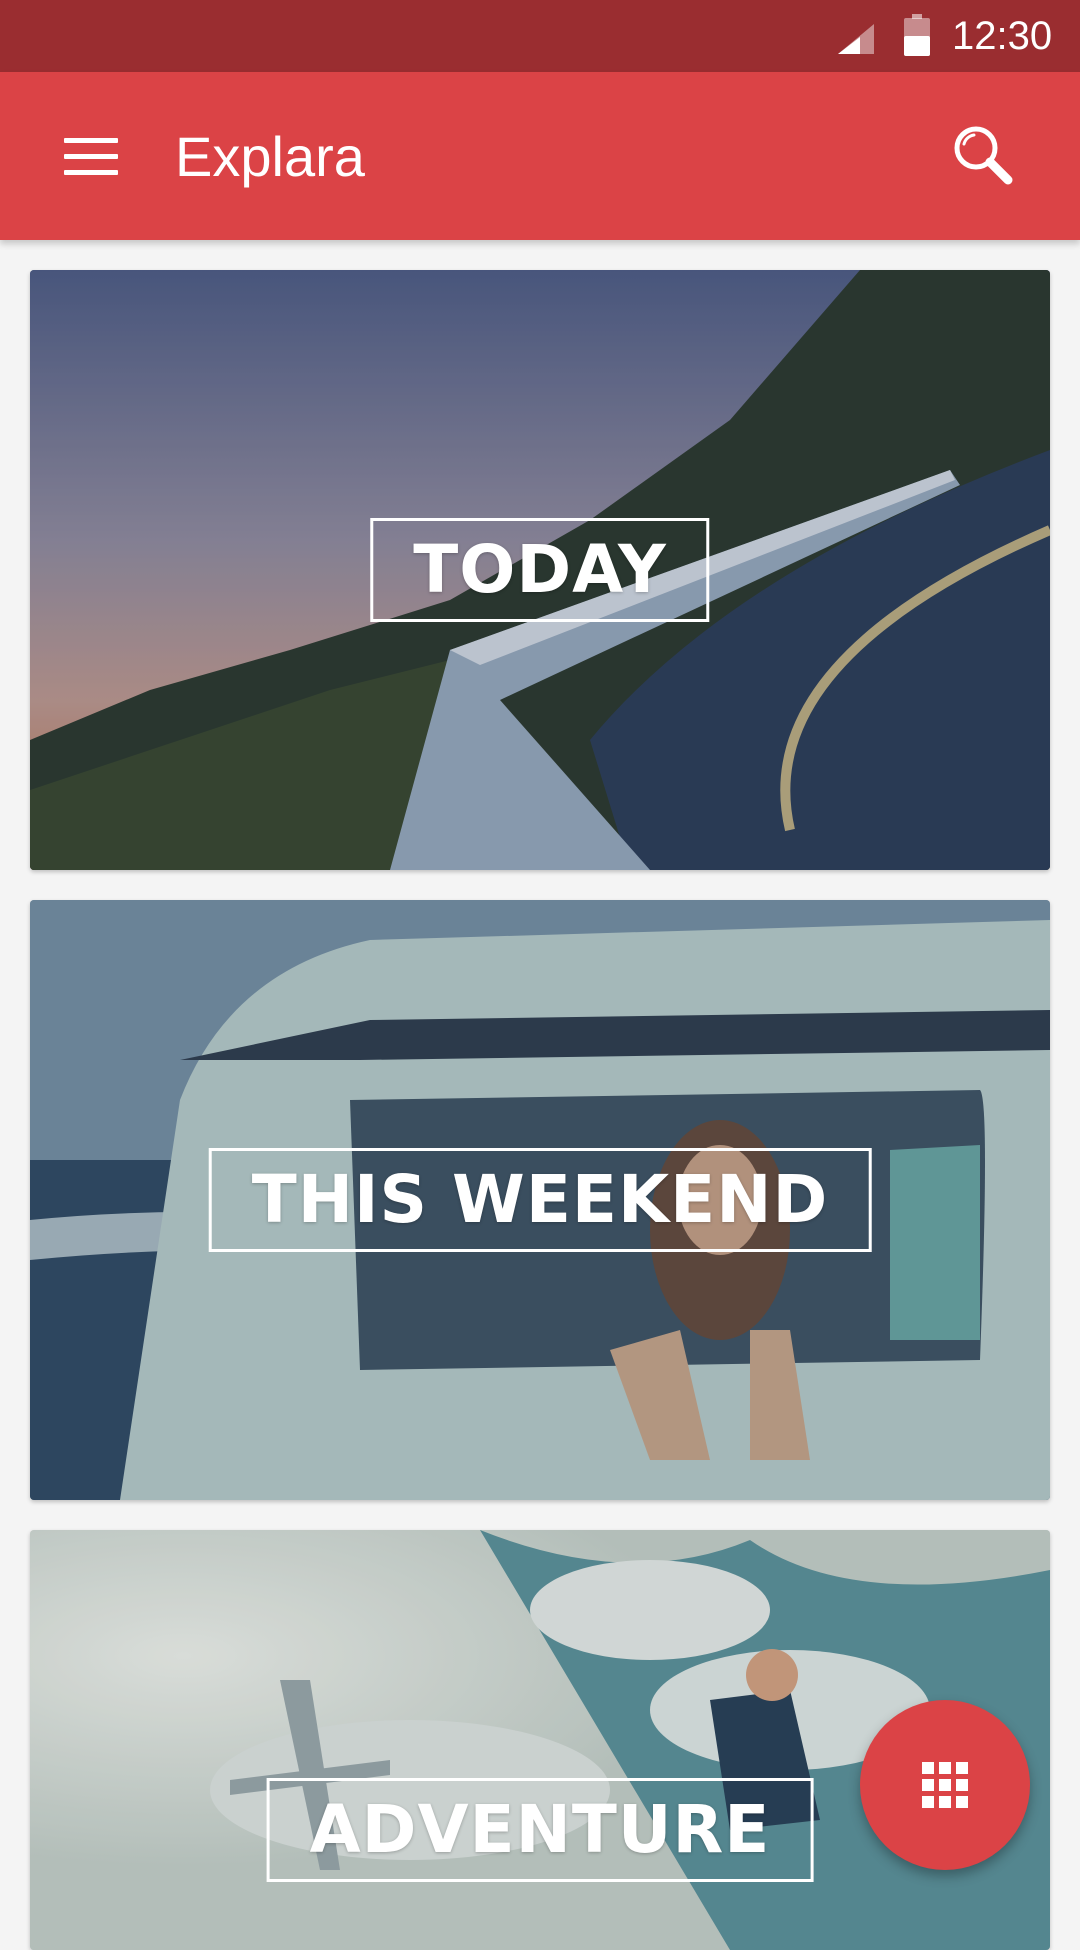  I want to click on status-bar: 12:30, so click(540, 36).